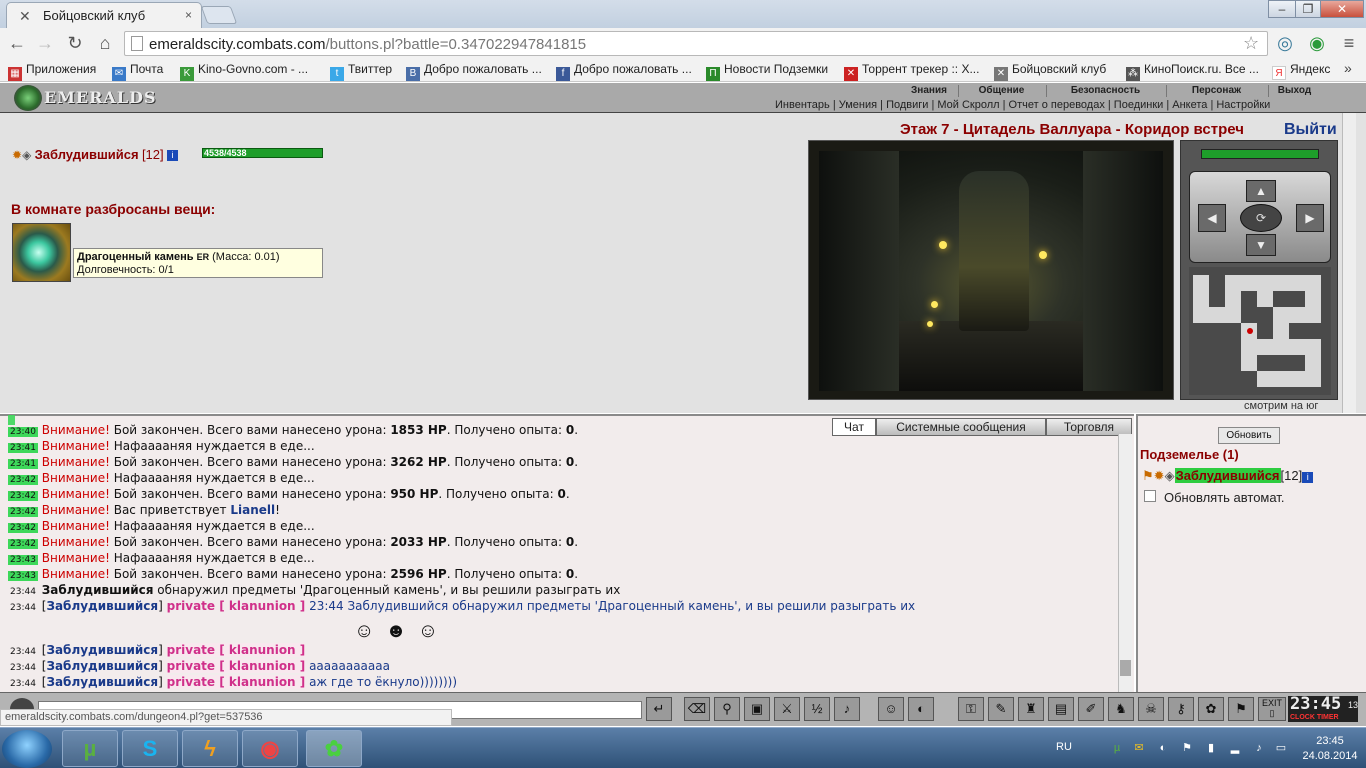 The width and height of the screenshot is (1366, 768). Describe the element at coordinates (45, 43) in the screenshot. I see `forward-icon: →` at that location.